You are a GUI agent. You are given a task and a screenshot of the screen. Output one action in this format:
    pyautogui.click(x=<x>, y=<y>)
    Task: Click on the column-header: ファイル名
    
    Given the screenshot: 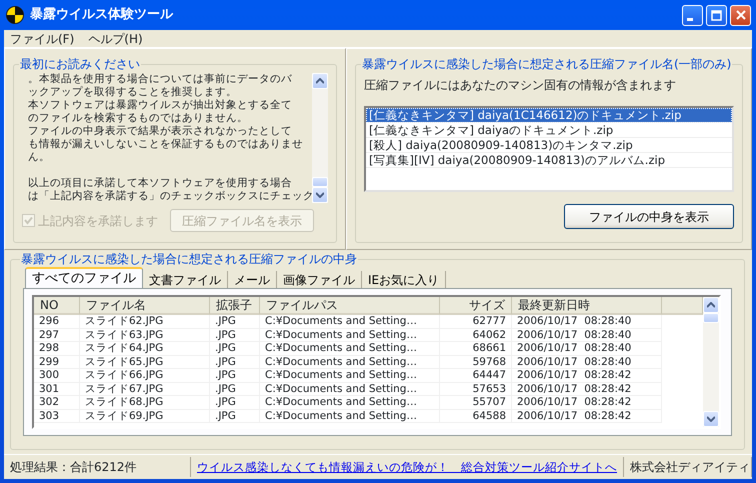 What is the action you would take?
    pyautogui.click(x=145, y=306)
    